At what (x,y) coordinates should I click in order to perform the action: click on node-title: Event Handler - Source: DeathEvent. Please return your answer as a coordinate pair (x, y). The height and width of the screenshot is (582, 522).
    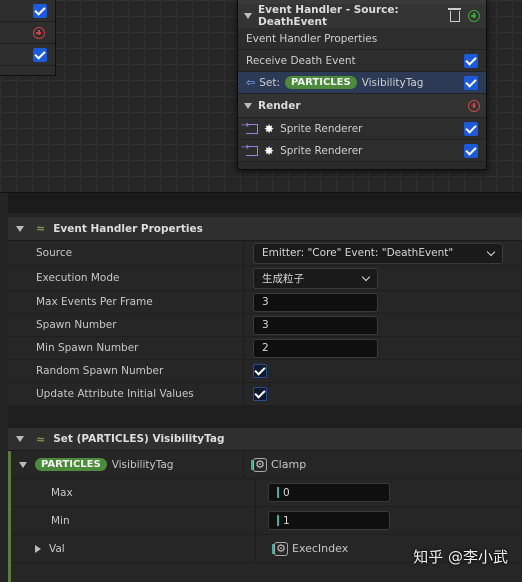
    Looking at the image, I should click on (354, 16).